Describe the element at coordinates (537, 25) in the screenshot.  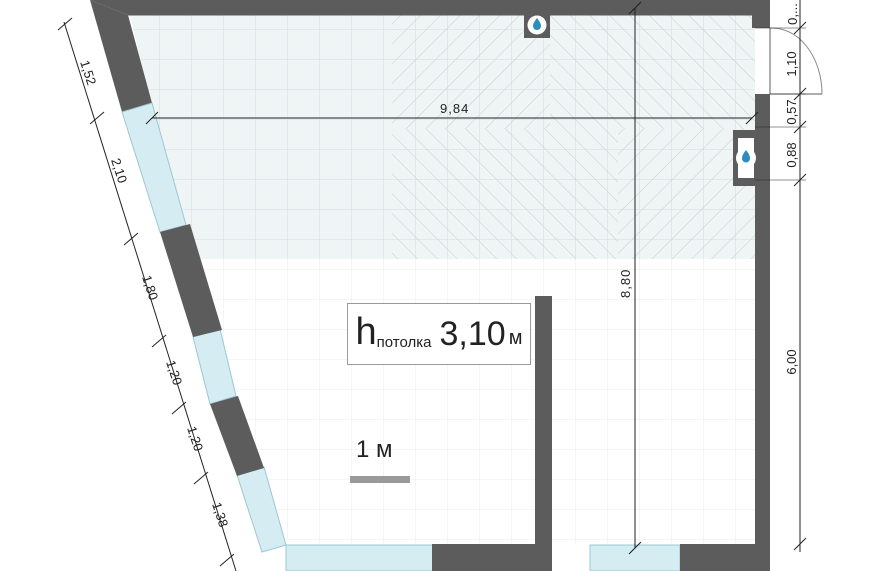
I see `water-riser-top` at that location.